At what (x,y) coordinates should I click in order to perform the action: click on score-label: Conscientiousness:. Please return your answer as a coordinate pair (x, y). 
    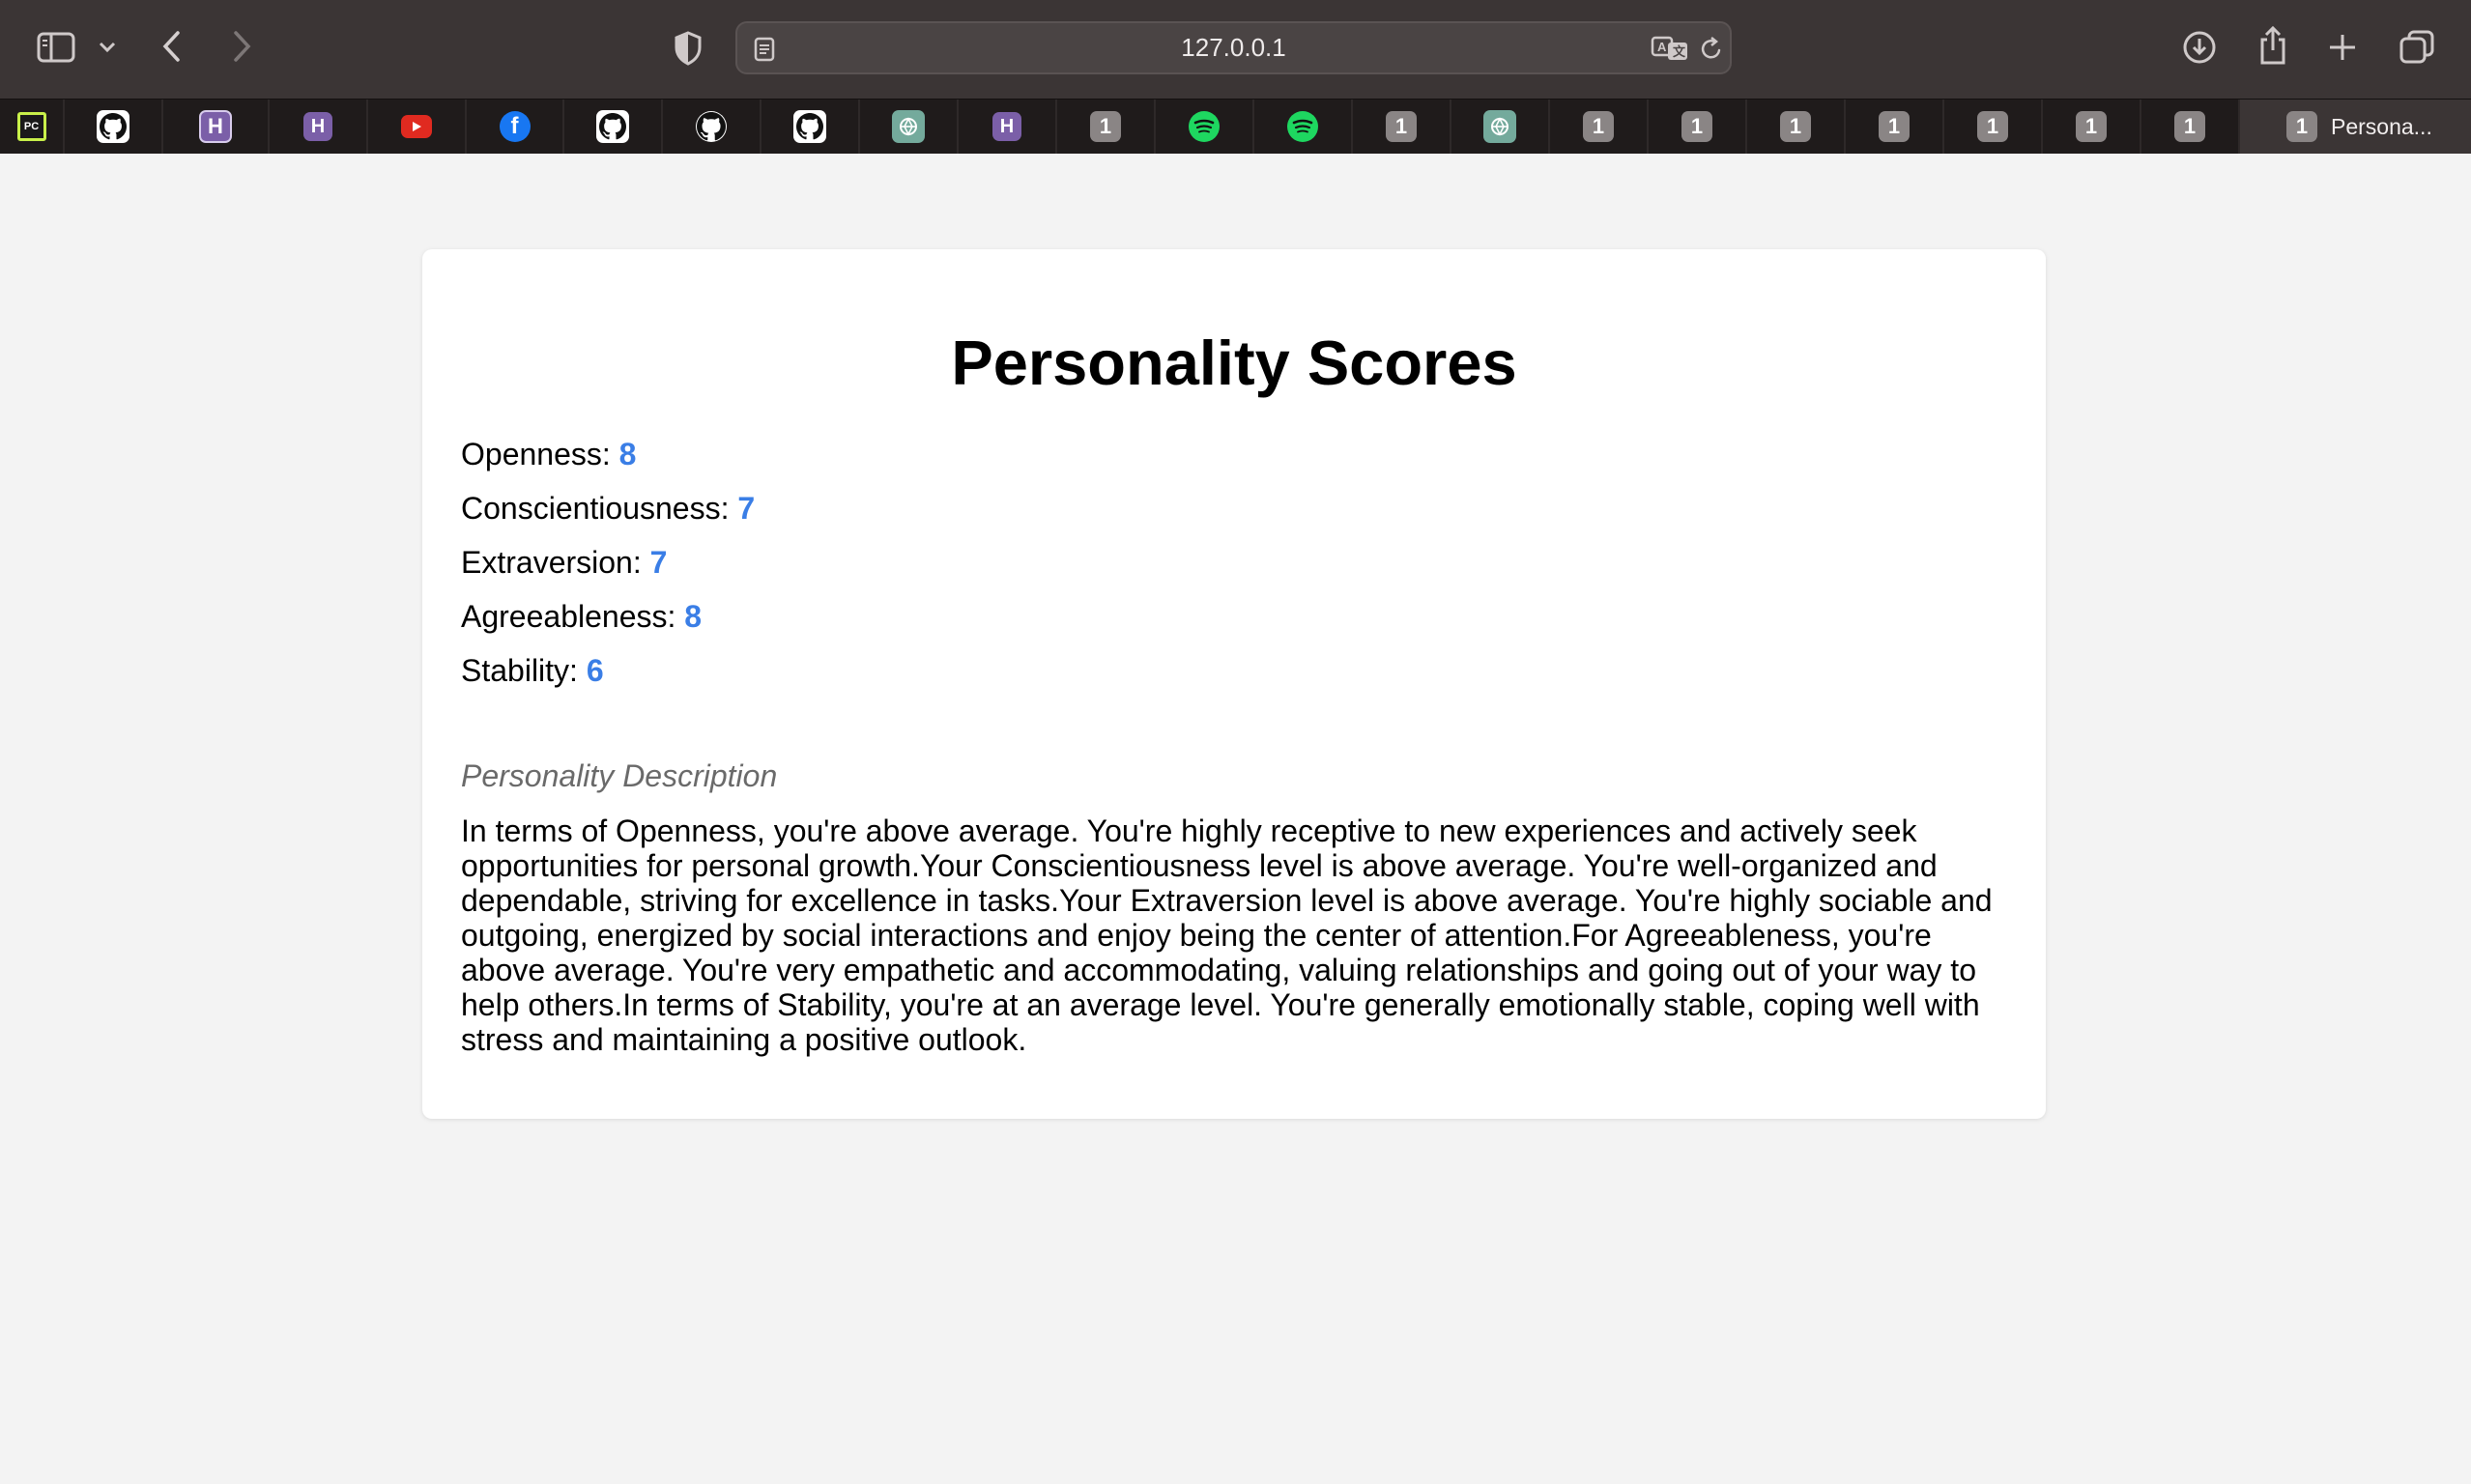
    Looking at the image, I should click on (595, 509).